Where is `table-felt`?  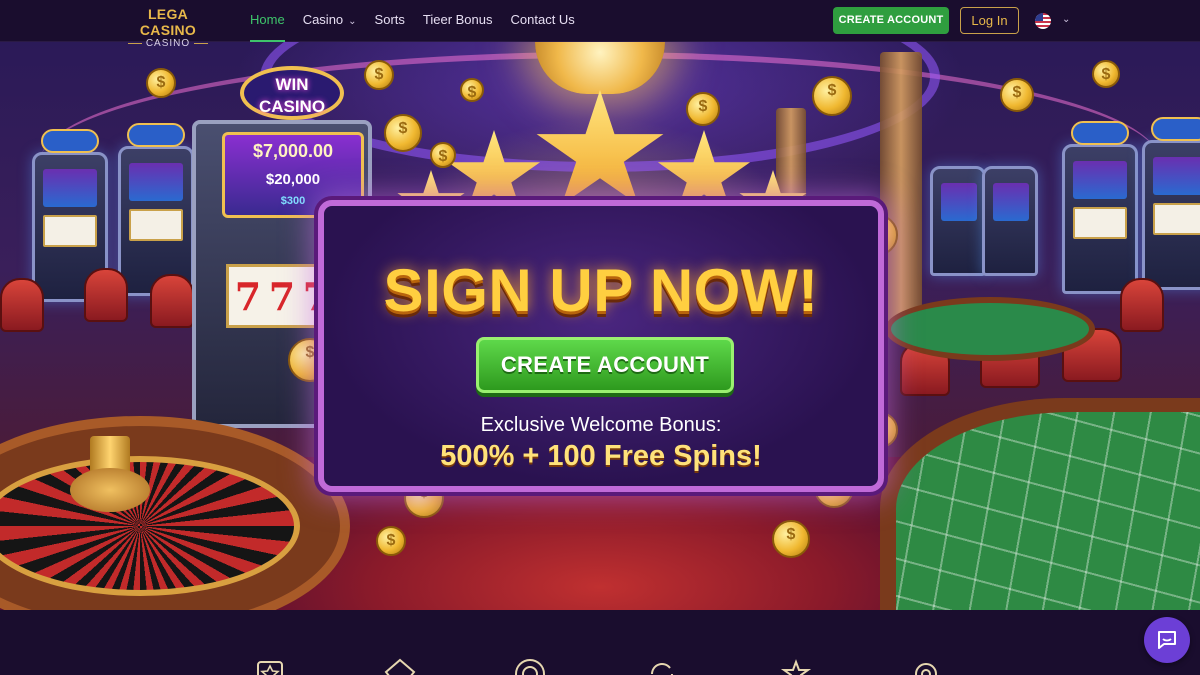
table-felt is located at coordinates (1048, 511).